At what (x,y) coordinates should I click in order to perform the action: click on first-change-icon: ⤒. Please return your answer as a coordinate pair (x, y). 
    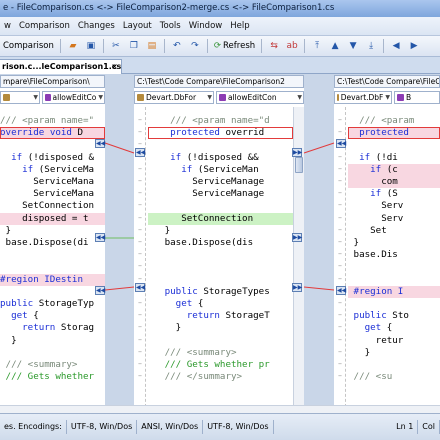
    Looking at the image, I should click on (317, 46).